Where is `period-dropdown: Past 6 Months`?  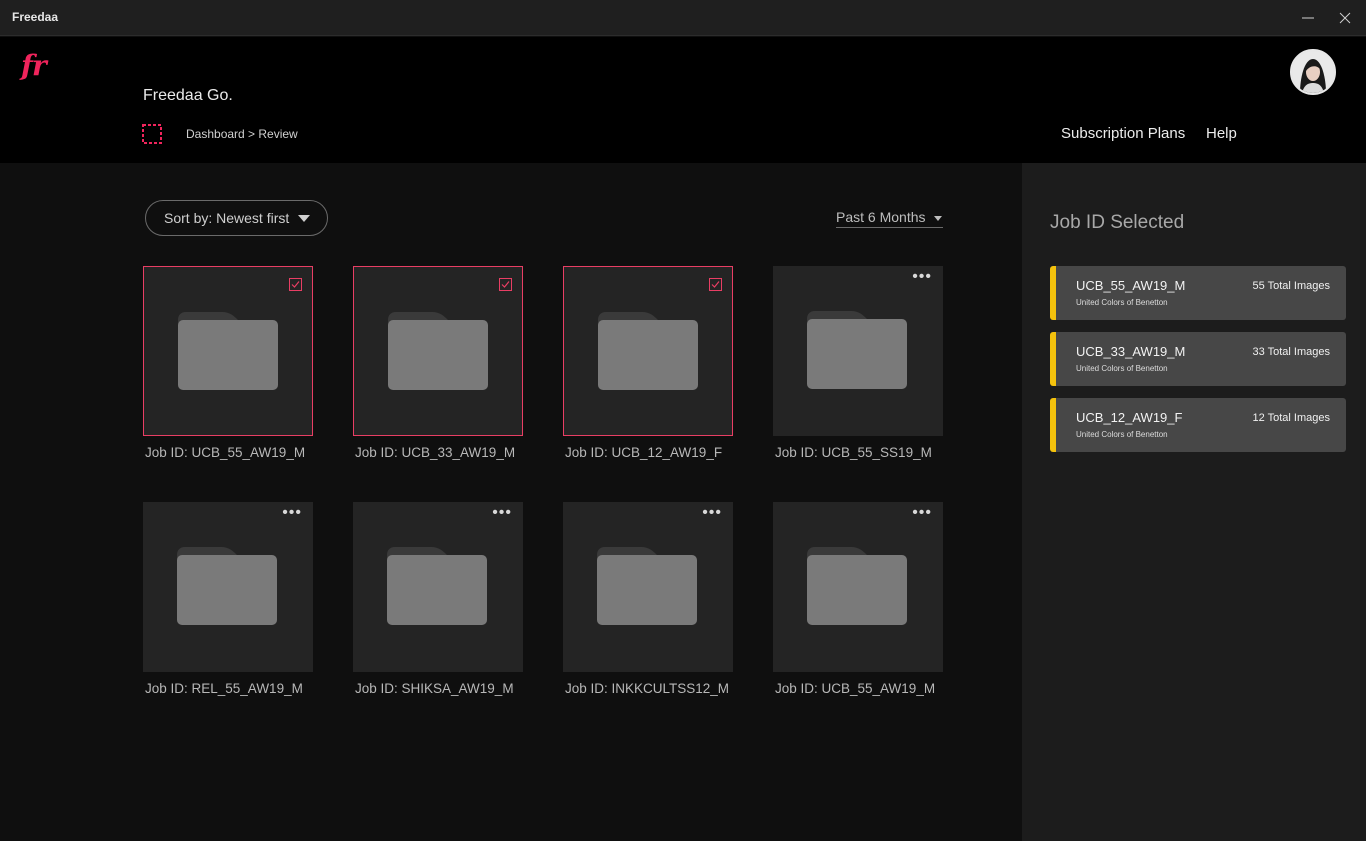
period-dropdown: Past 6 Months is located at coordinates (889, 218).